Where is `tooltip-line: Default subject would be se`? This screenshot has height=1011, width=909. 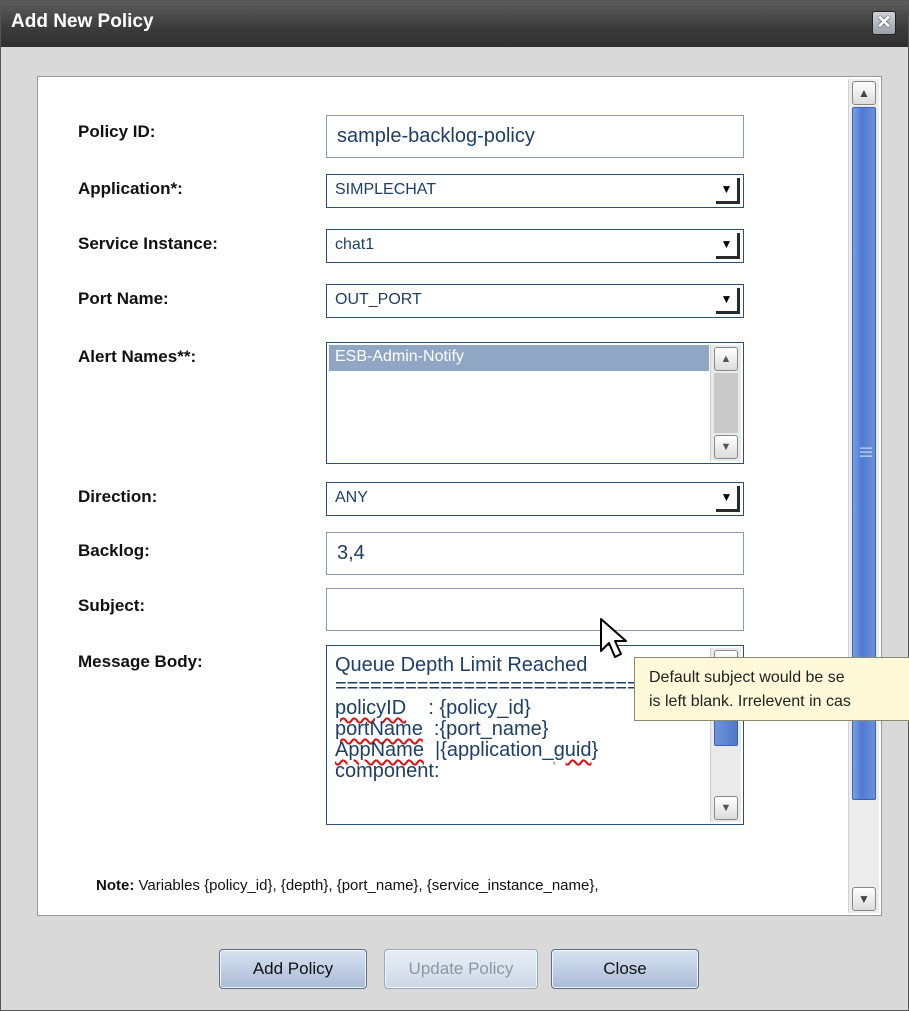
tooltip-line: Default subject would be se is located at coordinates (747, 677).